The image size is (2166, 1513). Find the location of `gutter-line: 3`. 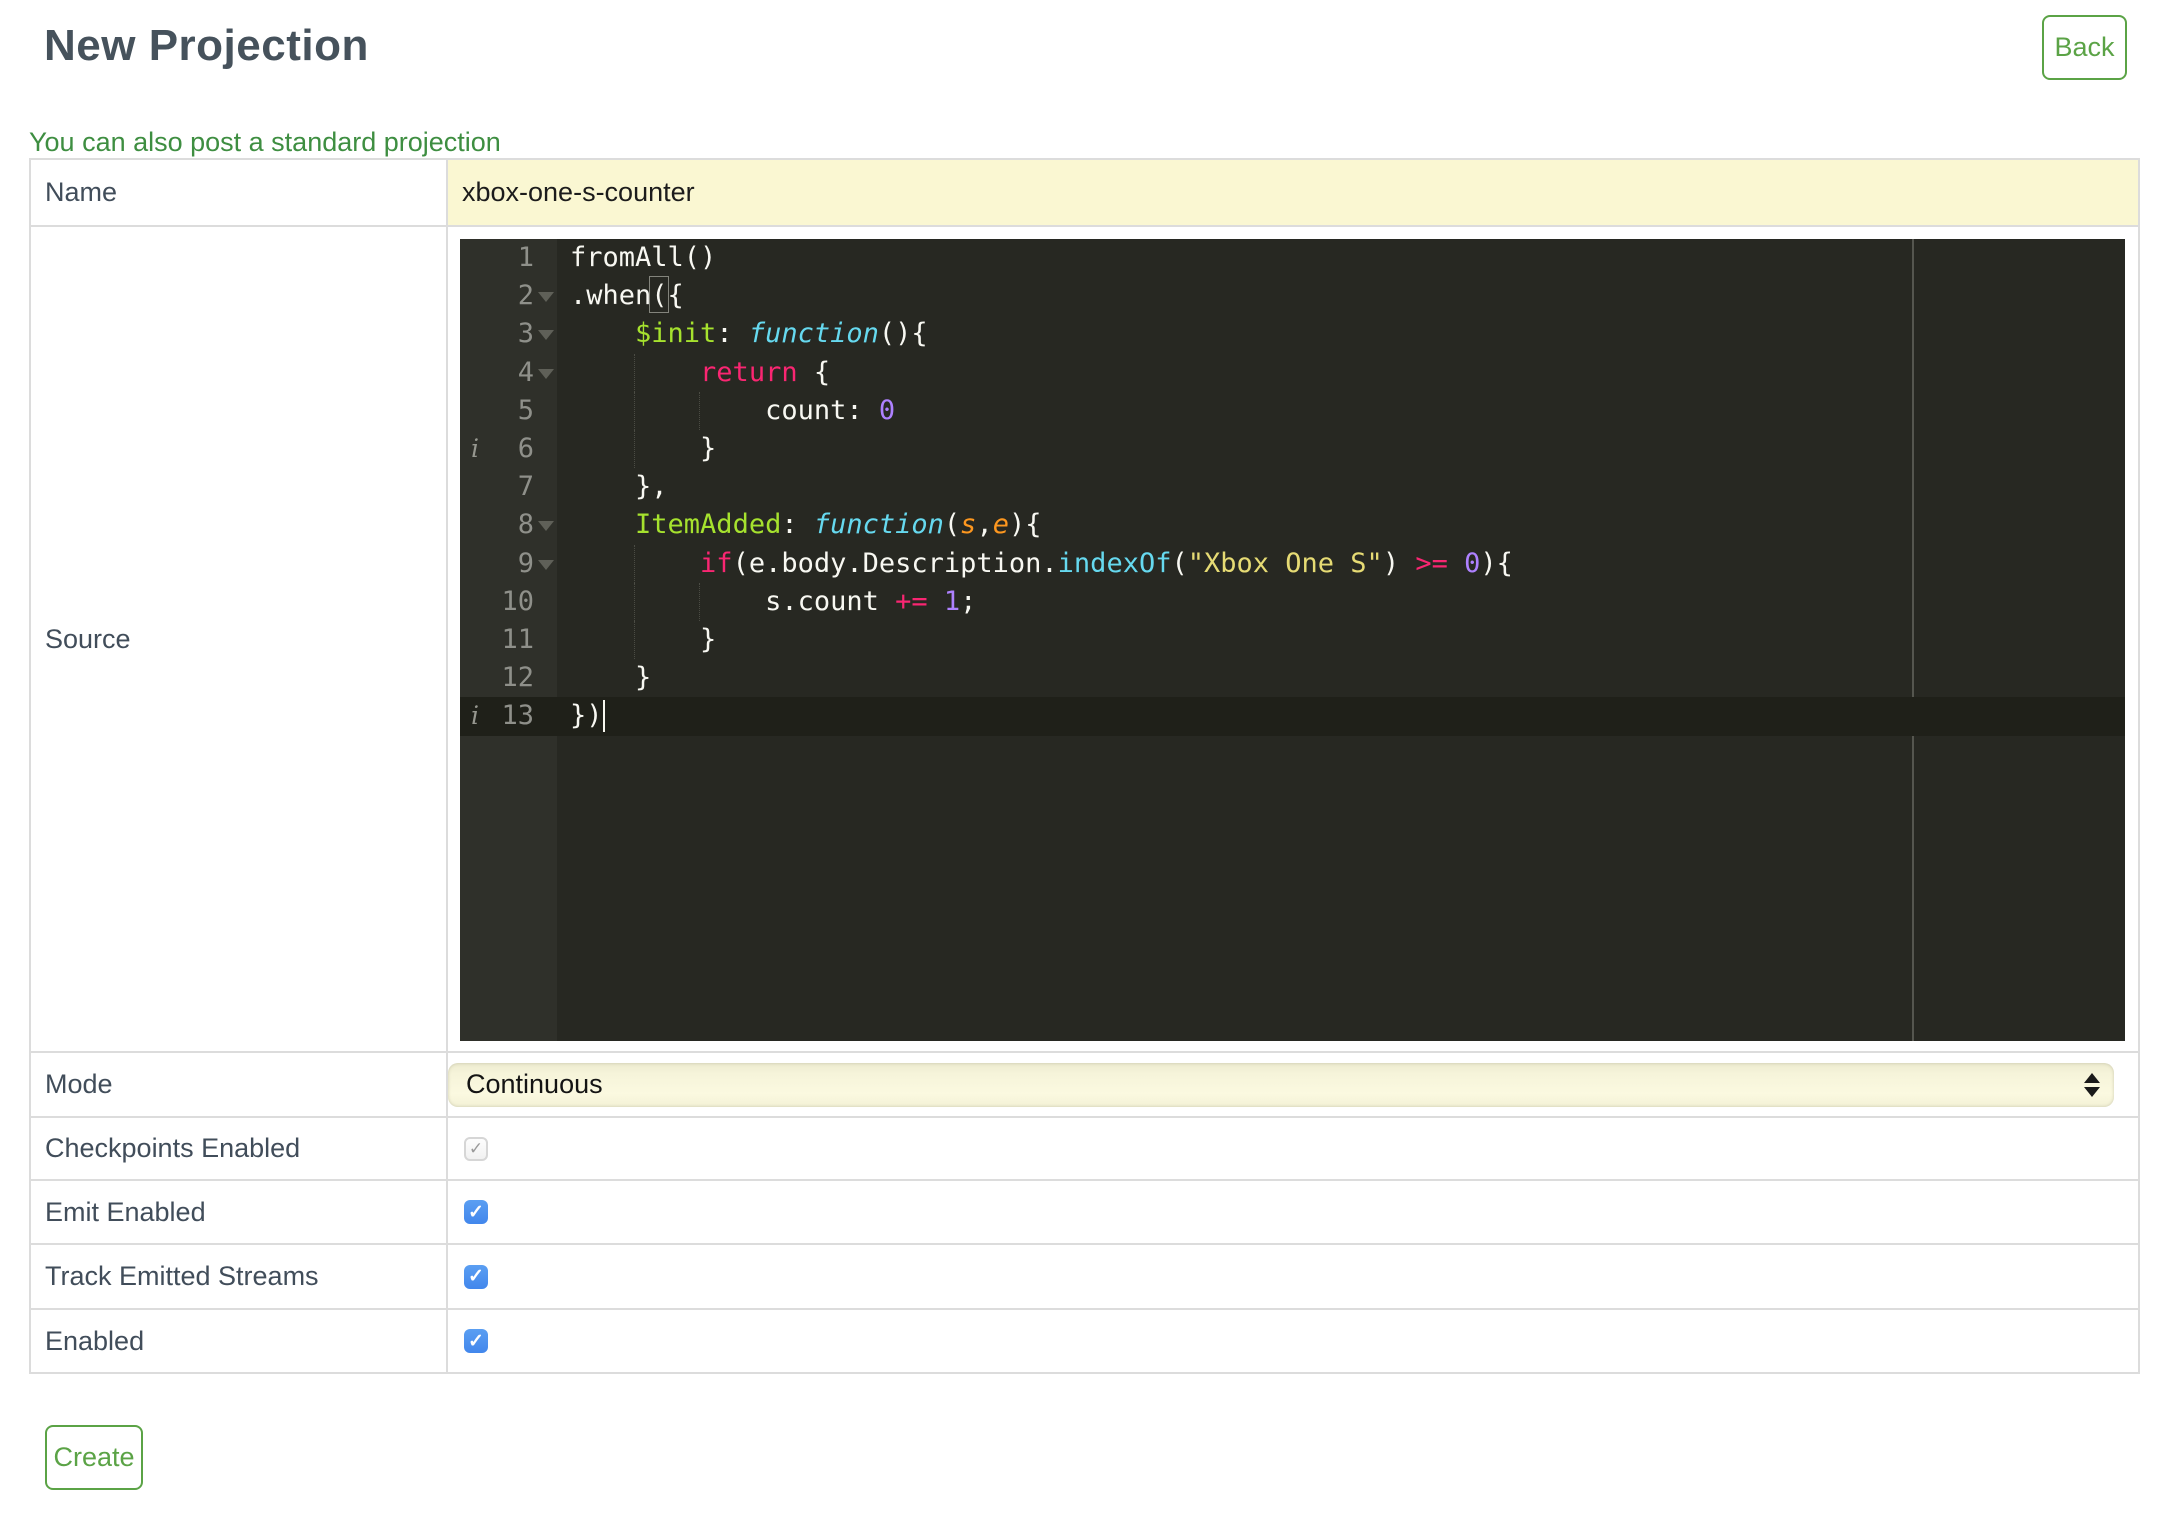

gutter-line: 3 is located at coordinates (508, 334).